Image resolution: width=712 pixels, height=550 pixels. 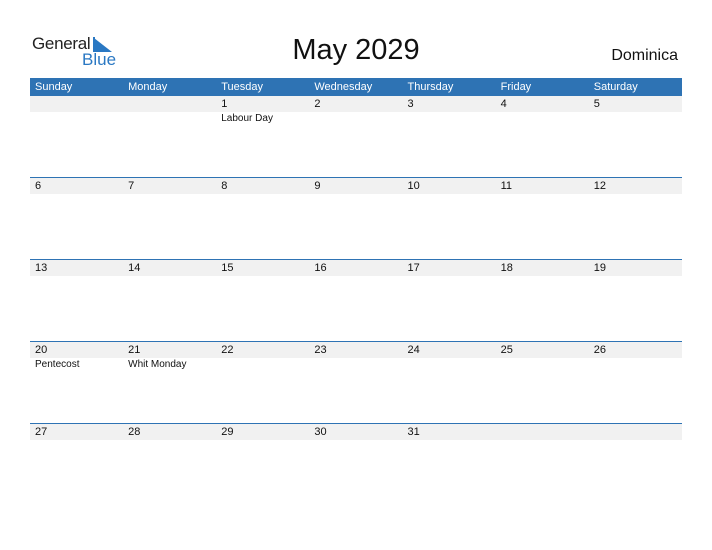 What do you see at coordinates (320, 350) in the screenshot?
I see `day-number: 23` at bounding box center [320, 350].